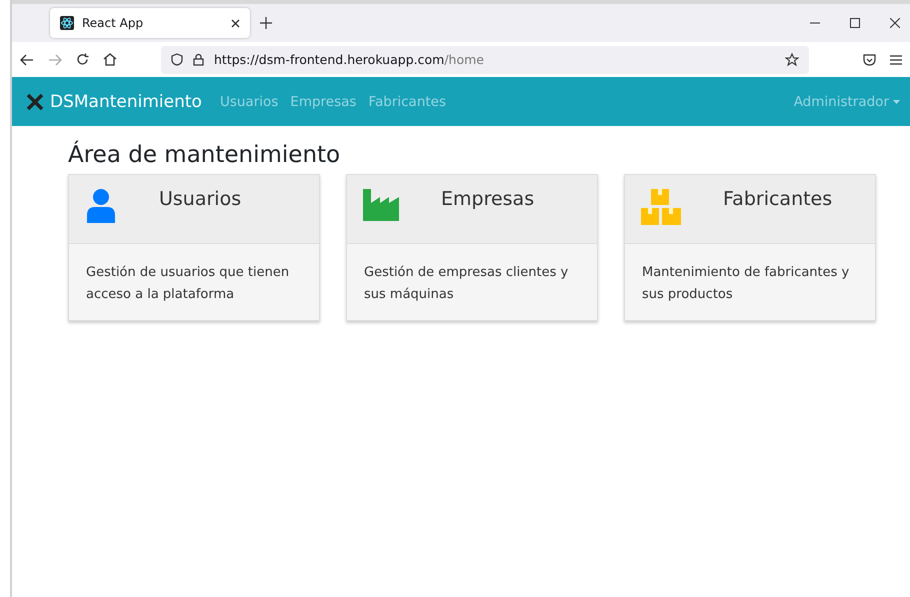  Describe the element at coordinates (661, 207) in the screenshot. I see `boxes-icon` at that location.